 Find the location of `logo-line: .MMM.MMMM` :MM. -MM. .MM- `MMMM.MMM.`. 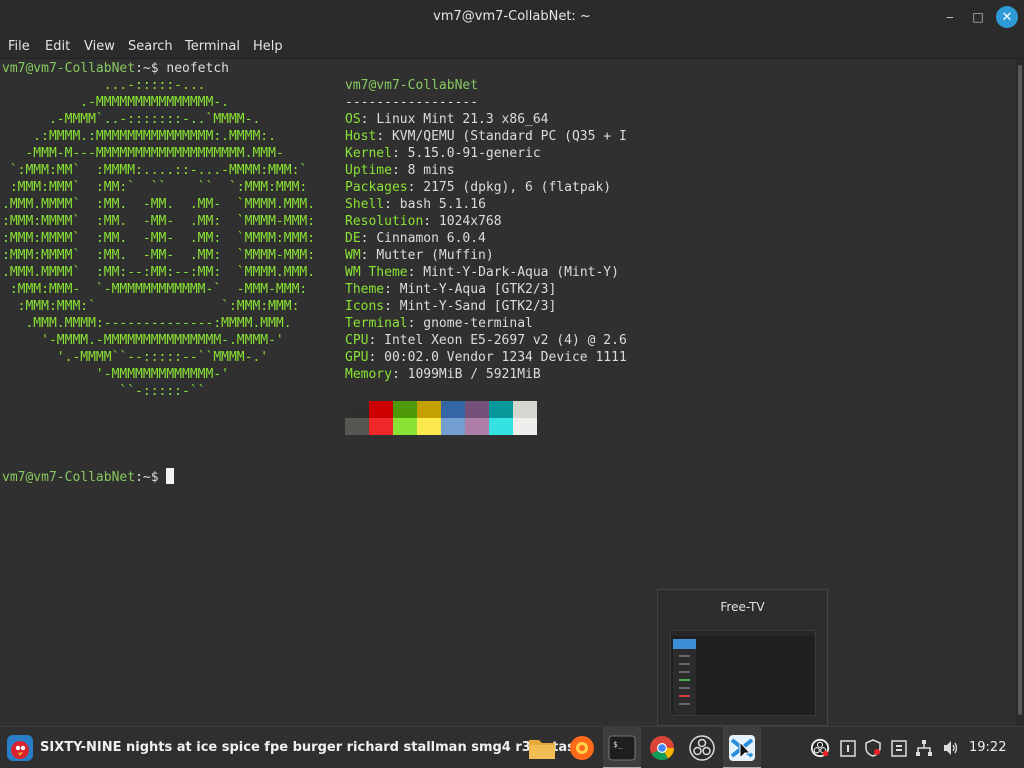

logo-line: .MMM.MMMM` :MM. -MM. .MM- `MMMM.MMM. is located at coordinates (159, 204).